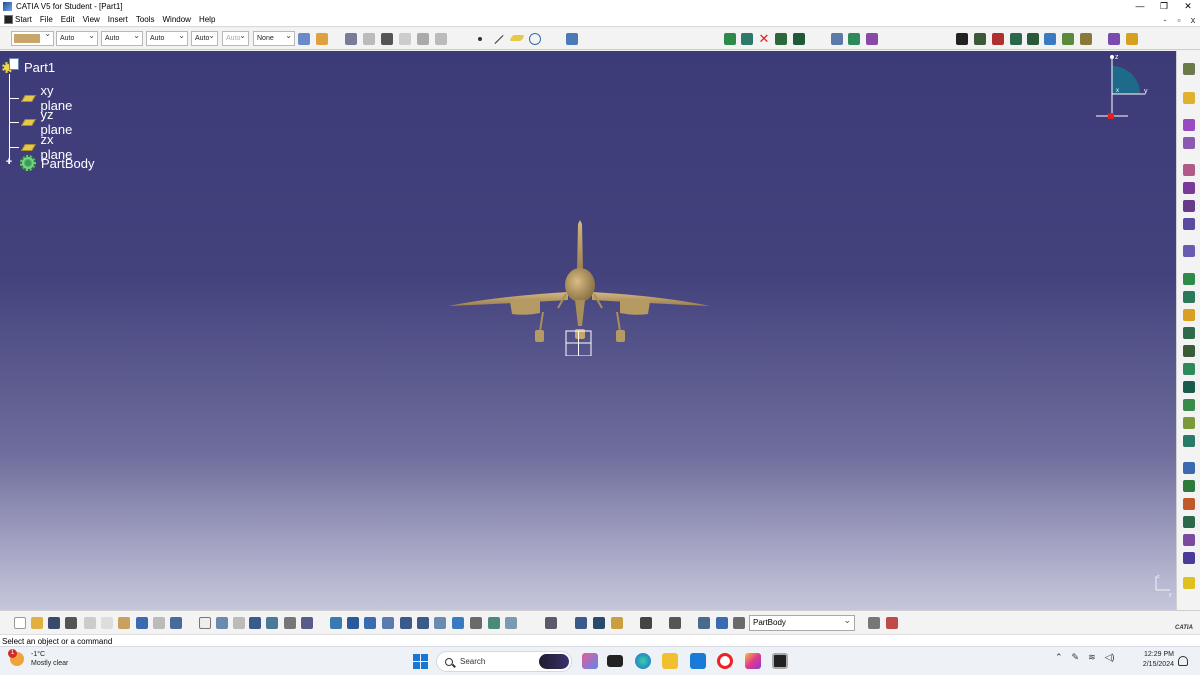 This screenshot has width=1200, height=675. I want to click on save-icon, so click(54, 623).